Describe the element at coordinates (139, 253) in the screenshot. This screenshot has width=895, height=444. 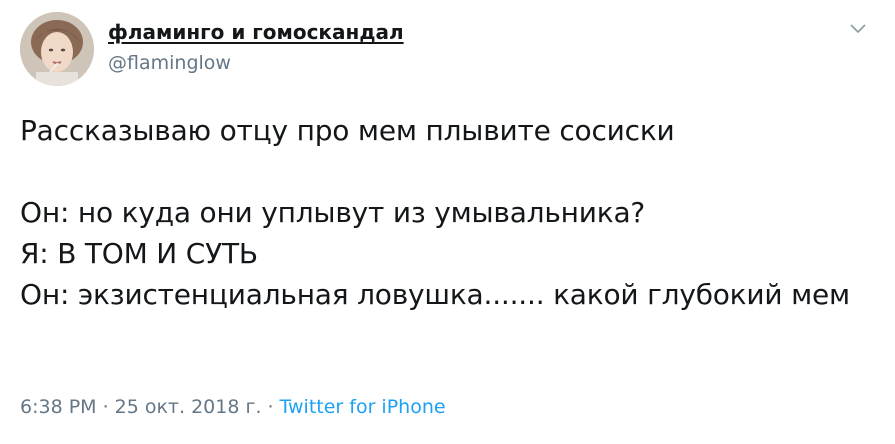
I see `tweet-text-line: Я: В ТОМ И СУТЬ` at that location.